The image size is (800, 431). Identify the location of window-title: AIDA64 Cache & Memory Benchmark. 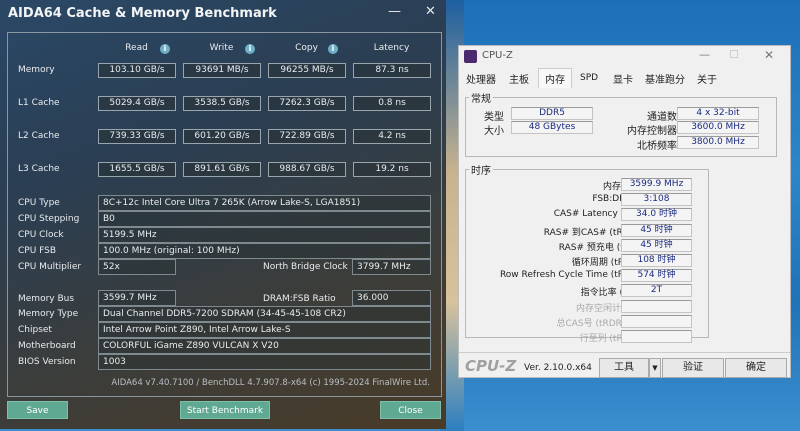
(142, 13).